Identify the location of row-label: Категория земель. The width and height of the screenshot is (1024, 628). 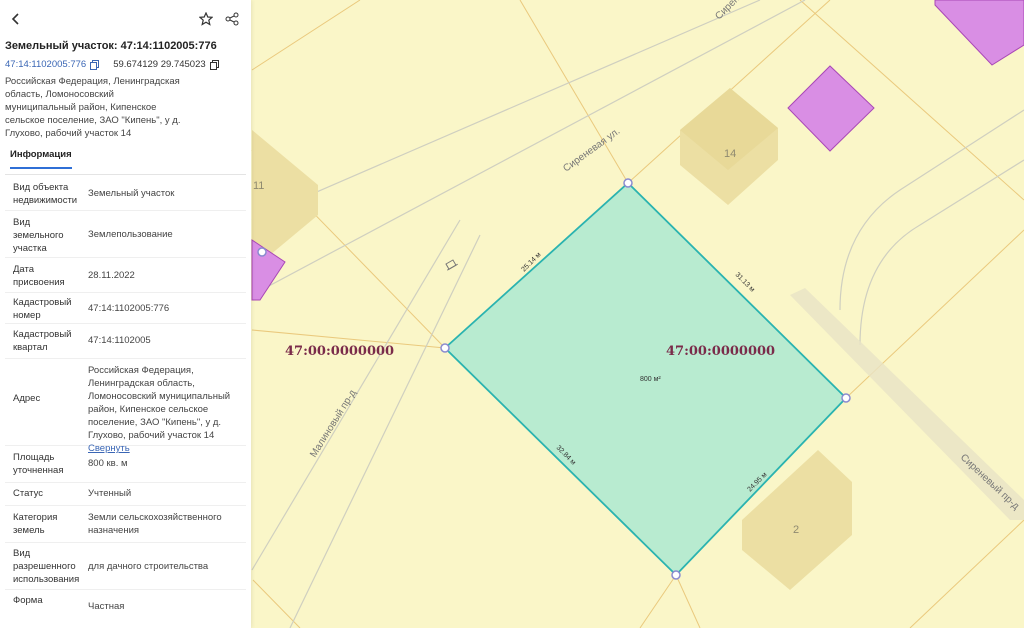
(35, 524).